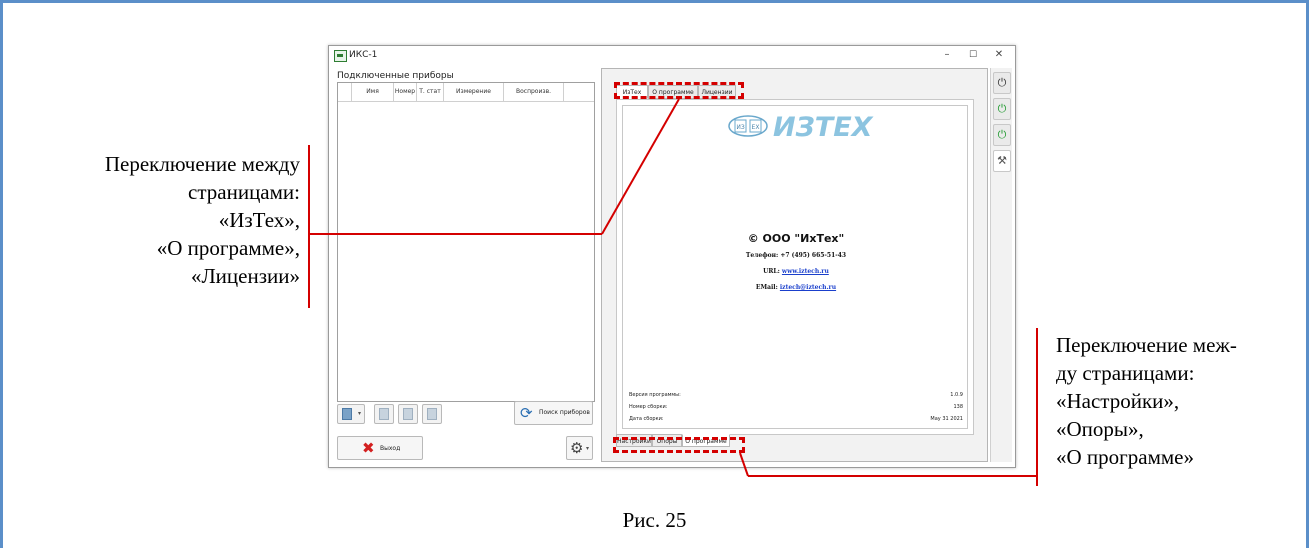  Describe the element at coordinates (430, 92) in the screenshot. I see `column-header-tstat: Т. стат` at that location.